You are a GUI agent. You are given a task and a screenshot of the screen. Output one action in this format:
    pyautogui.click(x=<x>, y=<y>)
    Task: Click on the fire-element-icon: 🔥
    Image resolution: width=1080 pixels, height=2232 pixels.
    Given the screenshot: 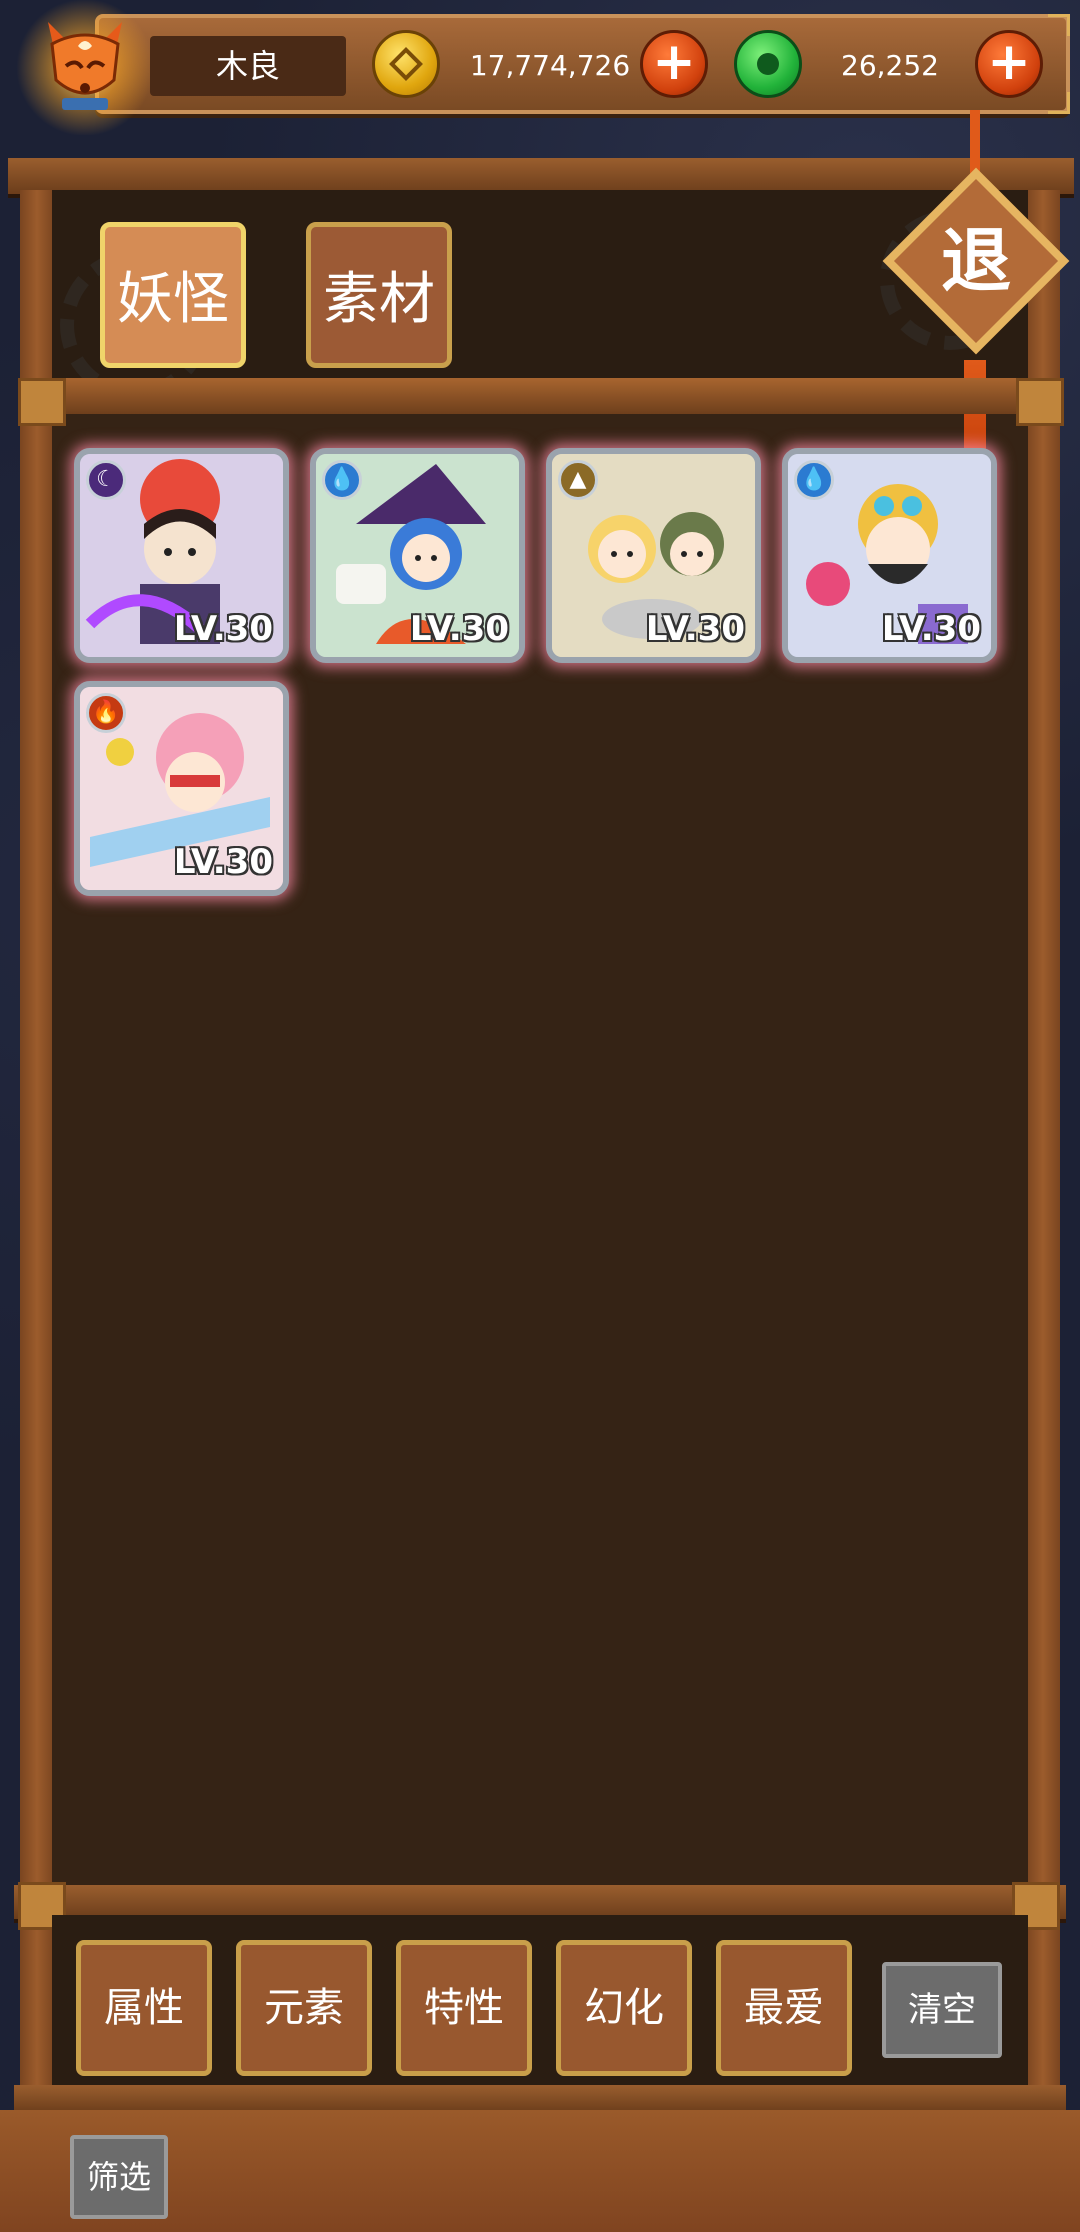 What is the action you would take?
    pyautogui.click(x=106, y=713)
    